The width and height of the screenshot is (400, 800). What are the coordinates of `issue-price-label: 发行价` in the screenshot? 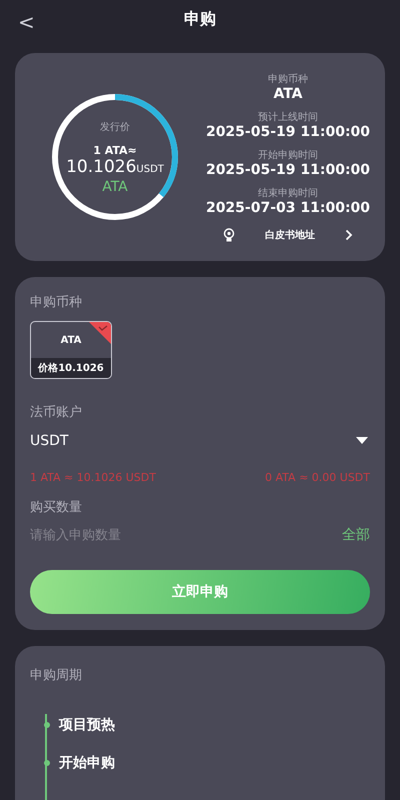 It's located at (115, 127).